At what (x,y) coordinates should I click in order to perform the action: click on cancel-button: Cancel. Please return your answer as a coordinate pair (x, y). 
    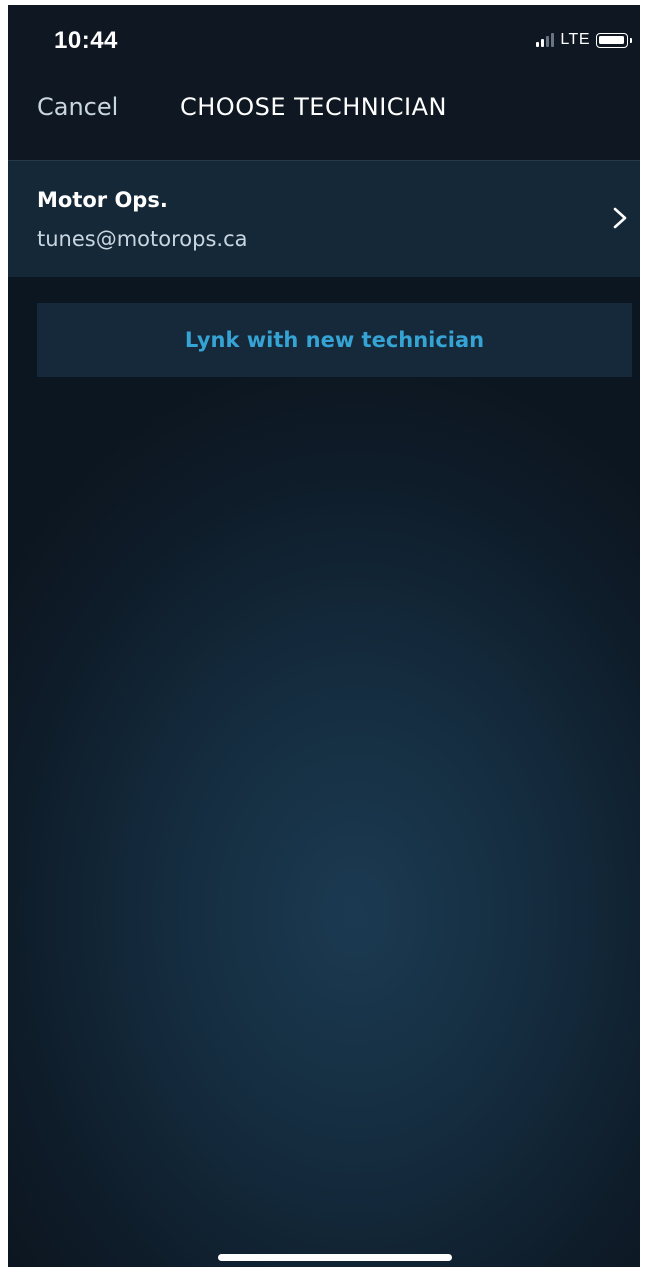
    Looking at the image, I should click on (77, 107).